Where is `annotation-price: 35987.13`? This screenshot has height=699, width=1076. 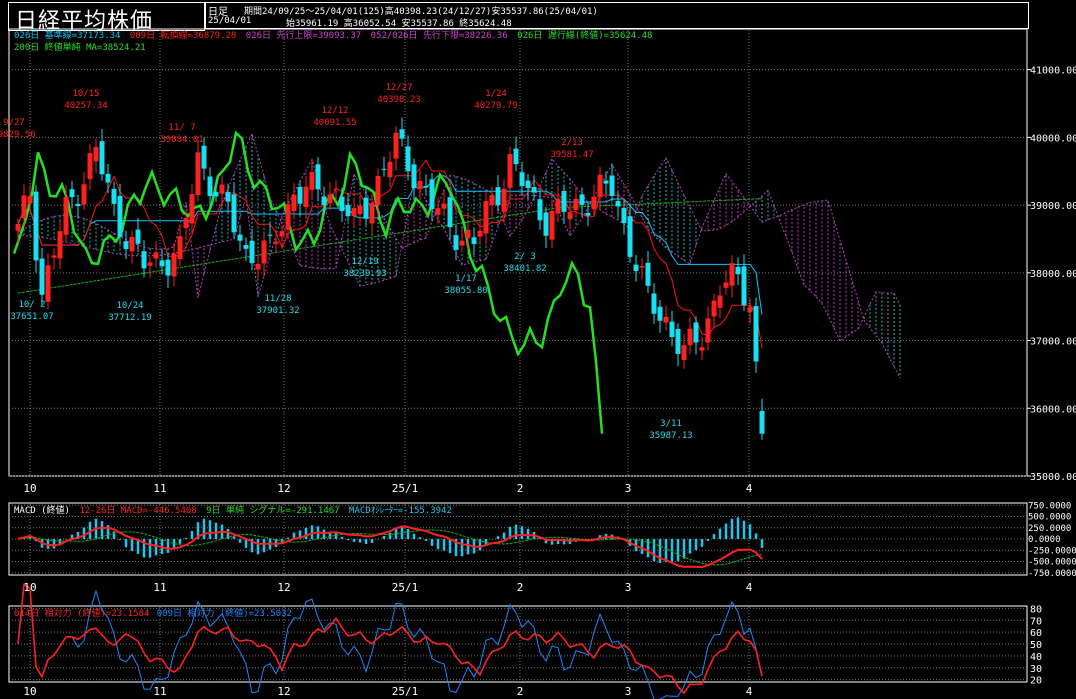
annotation-price: 35987.13 is located at coordinates (670, 436).